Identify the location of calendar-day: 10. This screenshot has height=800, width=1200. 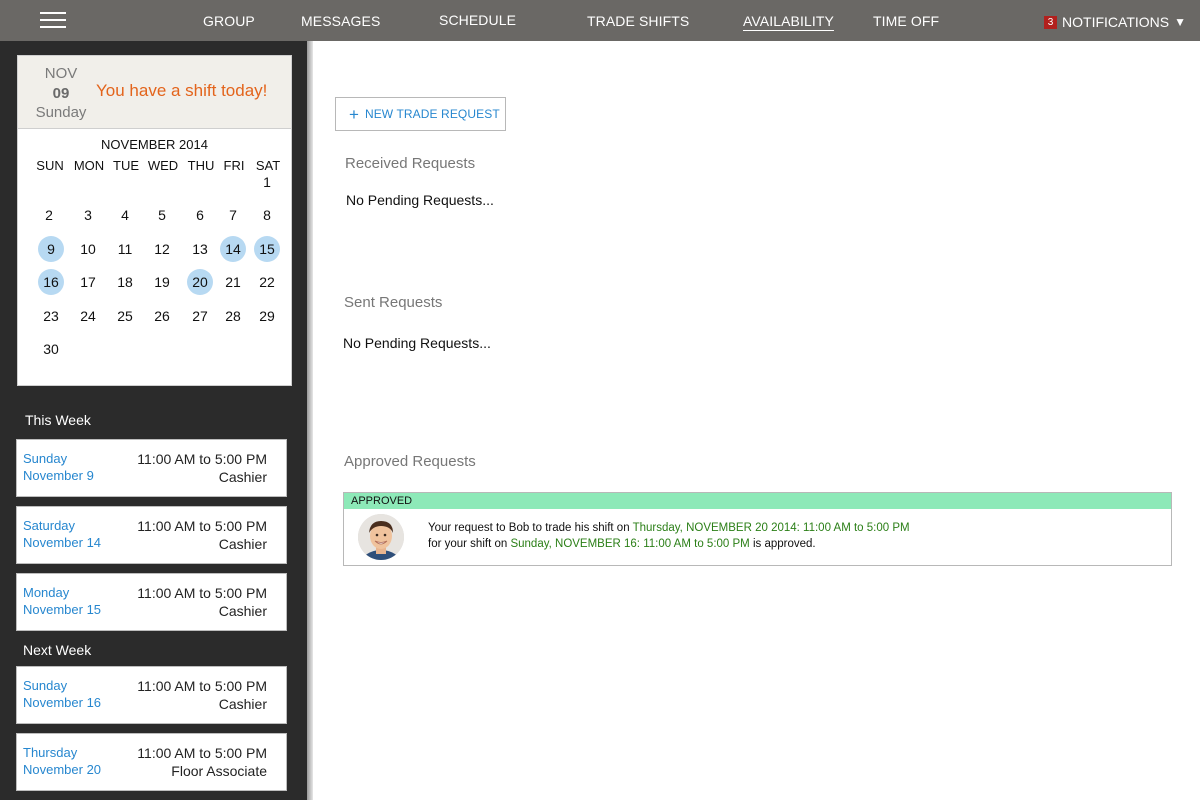
(88, 249).